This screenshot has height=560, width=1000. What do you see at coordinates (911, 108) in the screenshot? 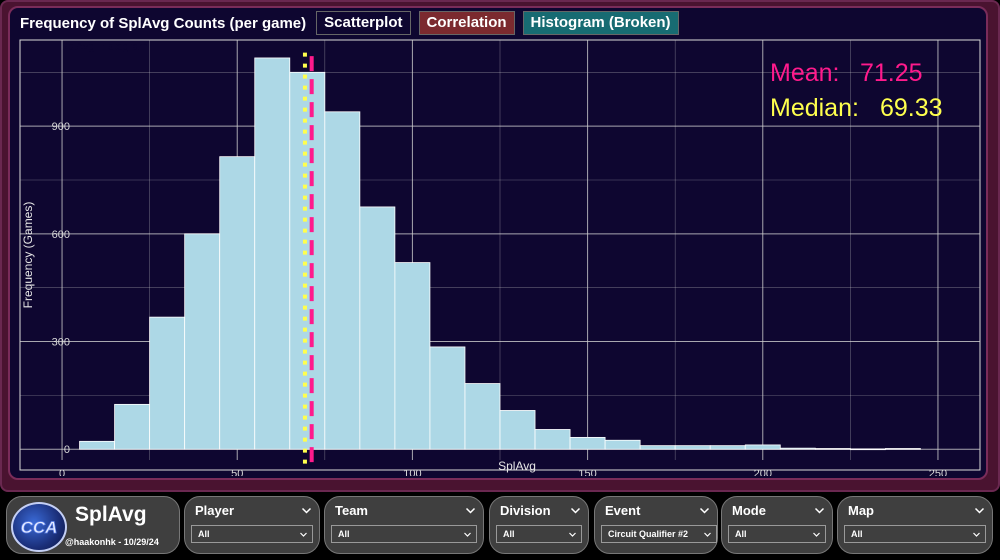
I see `median-value: 69.33` at bounding box center [911, 108].